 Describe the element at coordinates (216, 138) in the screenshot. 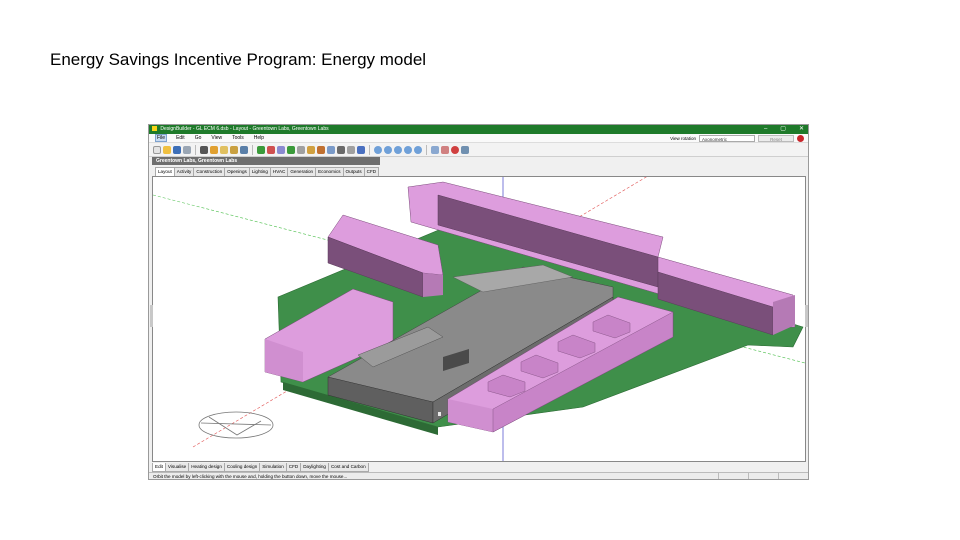

I see `menu-view: View` at that location.